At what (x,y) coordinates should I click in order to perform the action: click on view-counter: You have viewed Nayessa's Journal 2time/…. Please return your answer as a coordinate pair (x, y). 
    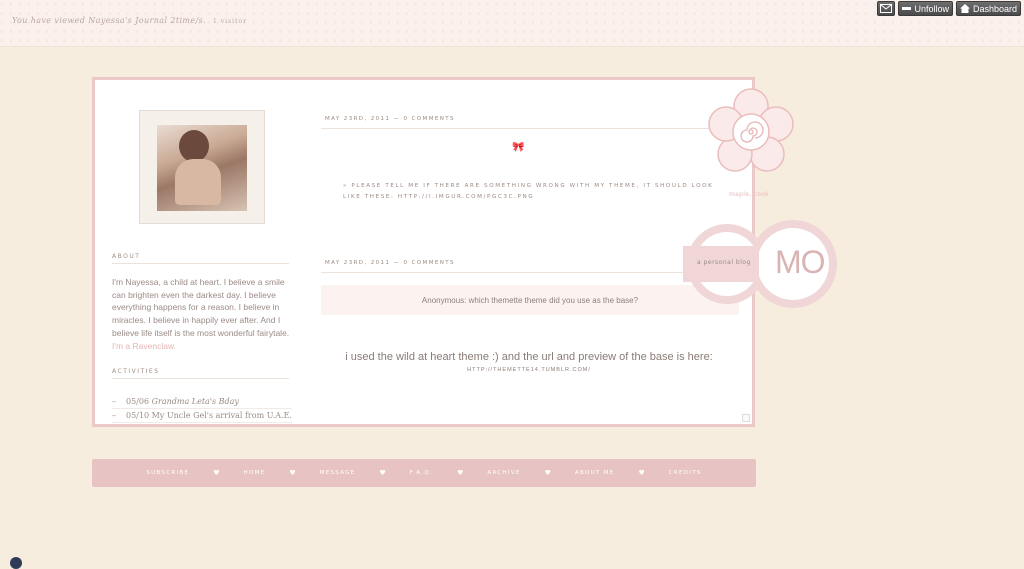
    Looking at the image, I should click on (129, 20).